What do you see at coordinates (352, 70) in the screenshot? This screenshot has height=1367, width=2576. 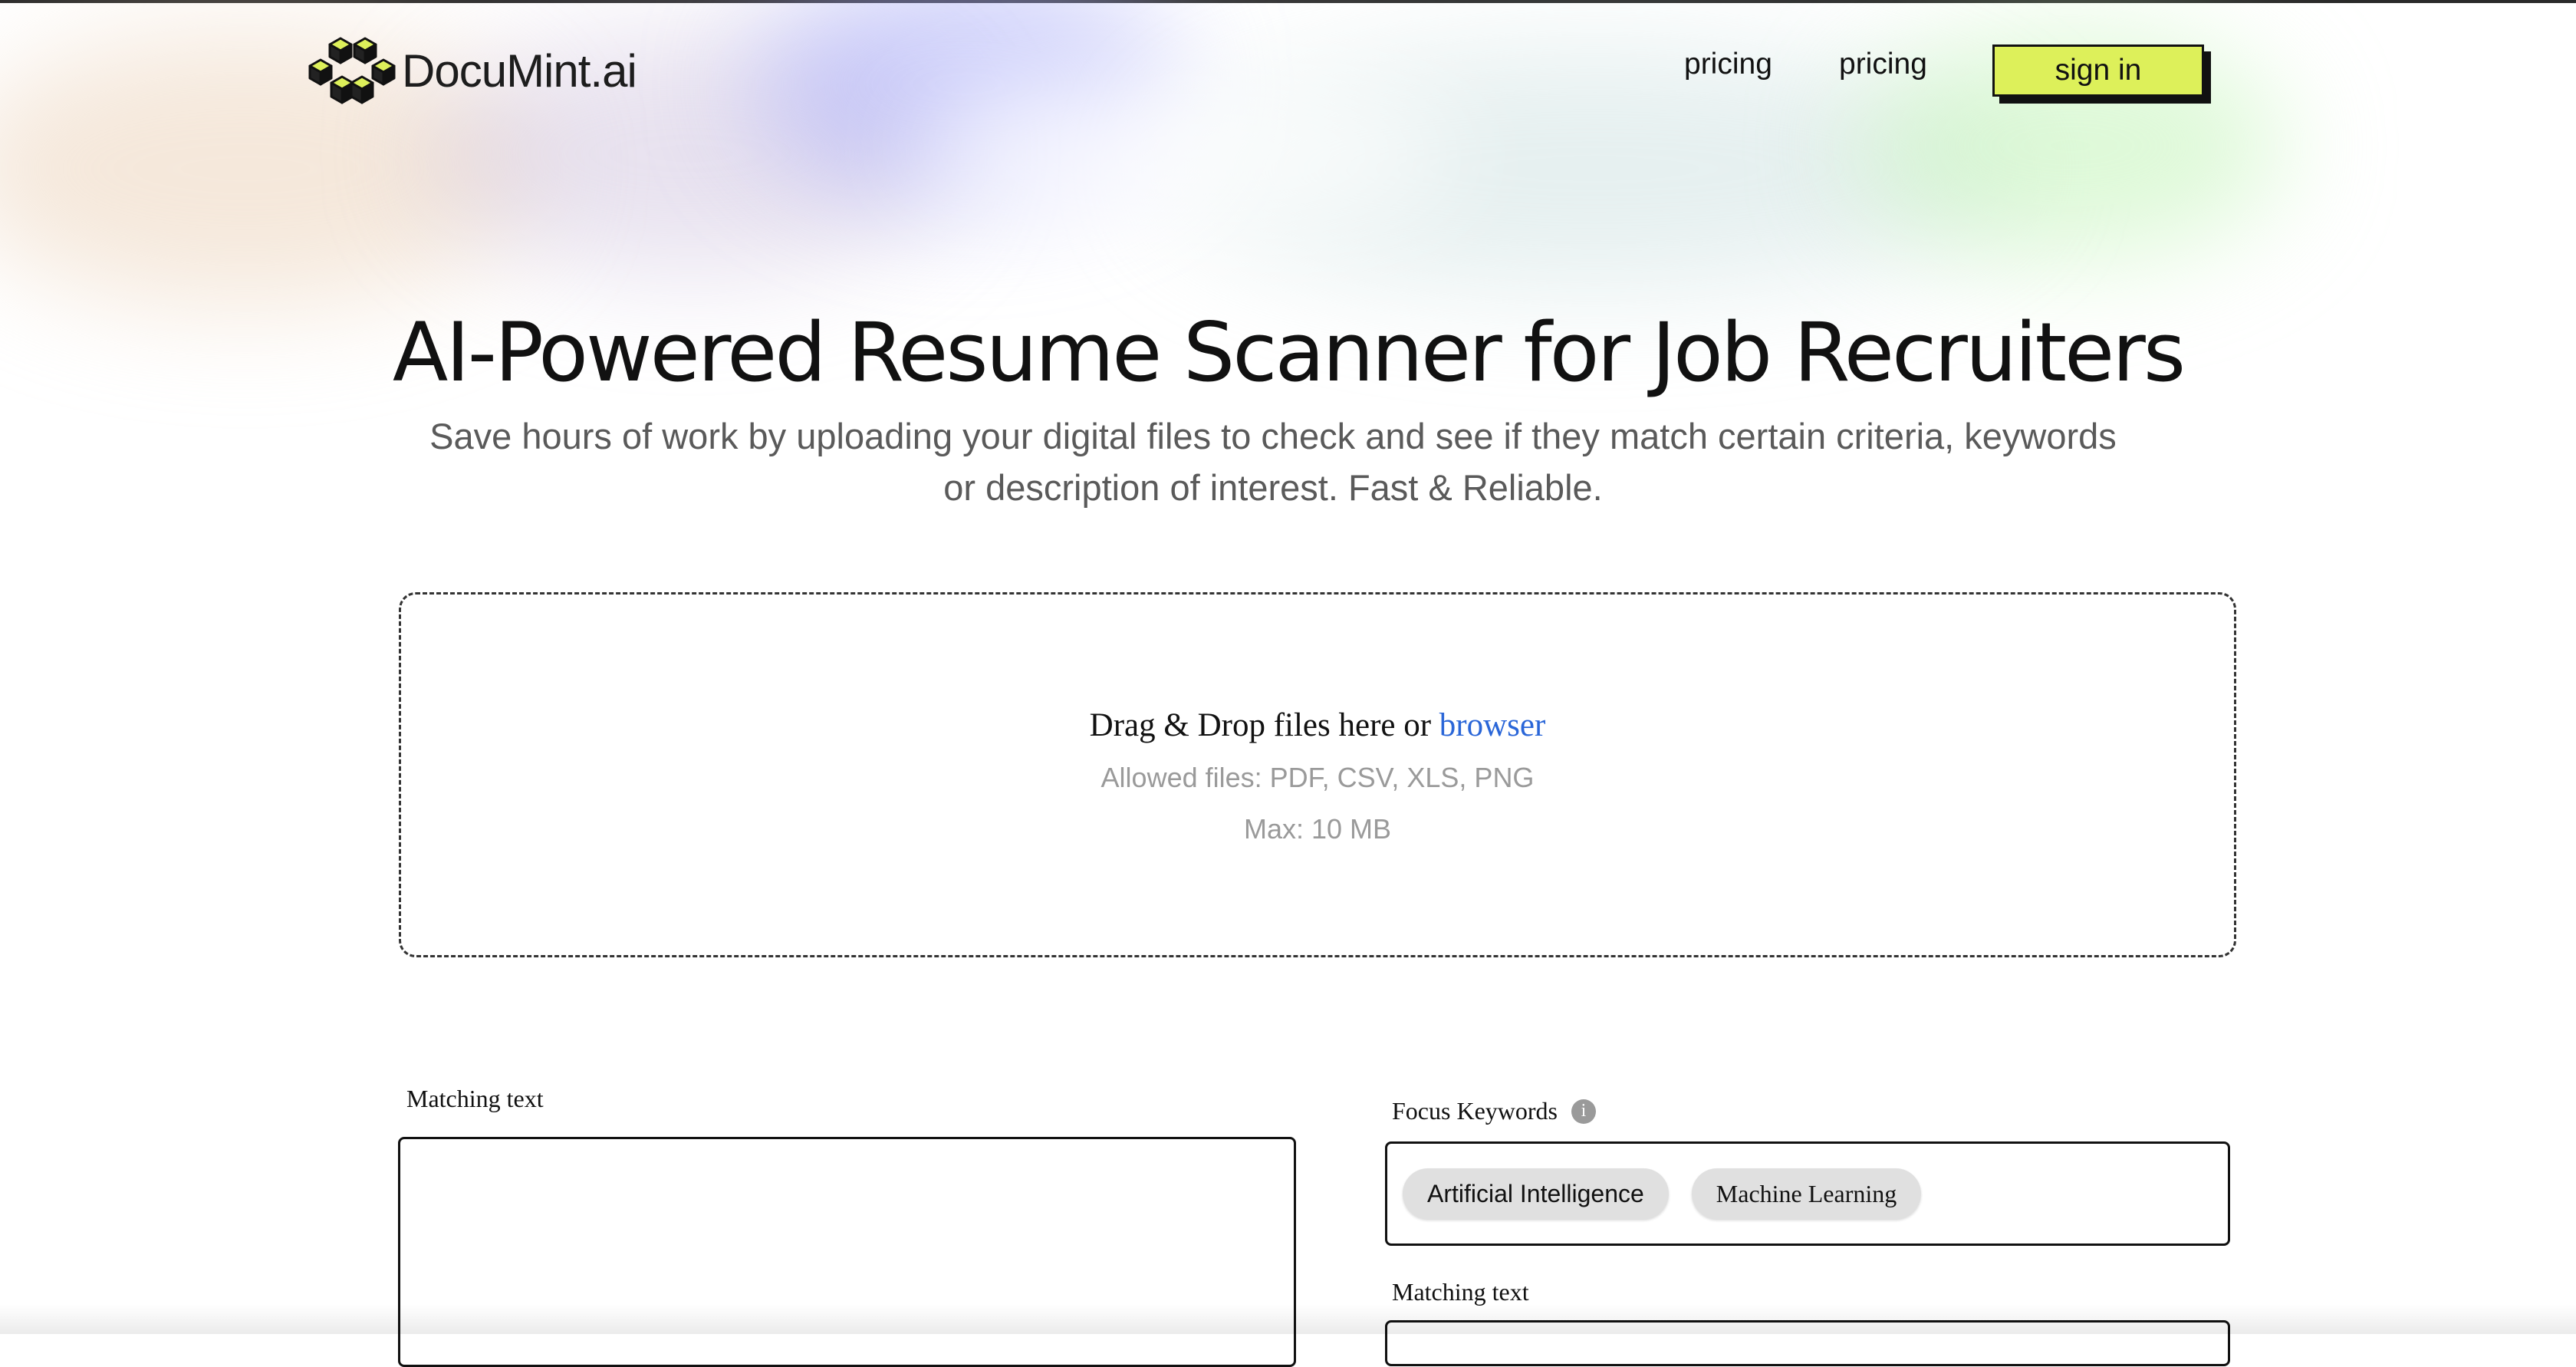 I see `cubes-logo-icon` at bounding box center [352, 70].